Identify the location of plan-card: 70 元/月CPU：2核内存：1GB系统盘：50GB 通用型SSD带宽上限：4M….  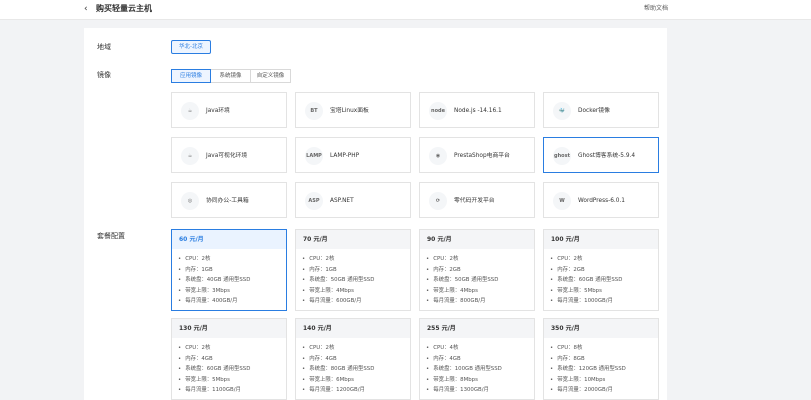
(353, 270).